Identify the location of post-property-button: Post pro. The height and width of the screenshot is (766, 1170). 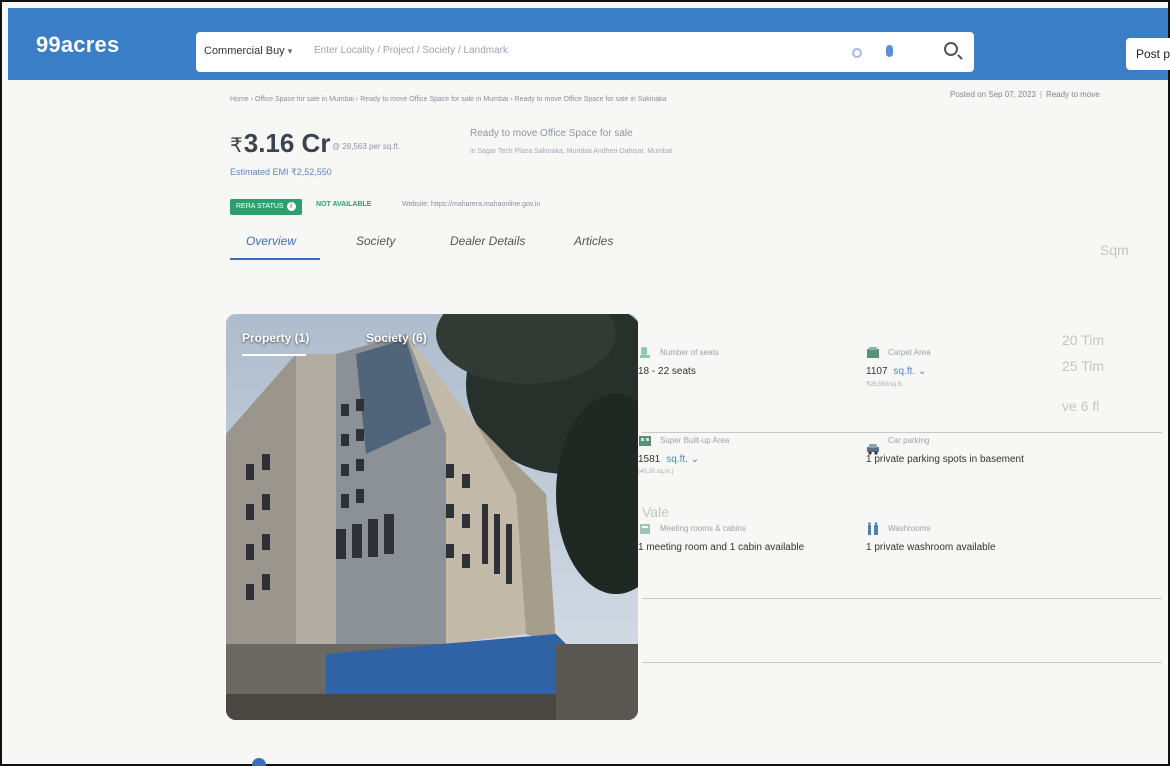
(1148, 54).